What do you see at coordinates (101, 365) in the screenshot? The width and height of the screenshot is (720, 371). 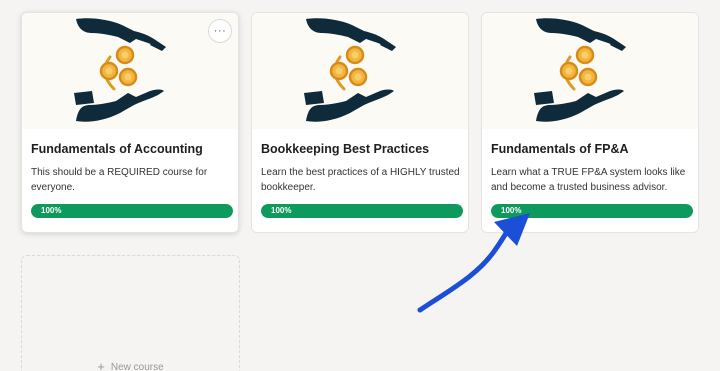 I see `plus-icon: +` at bounding box center [101, 365].